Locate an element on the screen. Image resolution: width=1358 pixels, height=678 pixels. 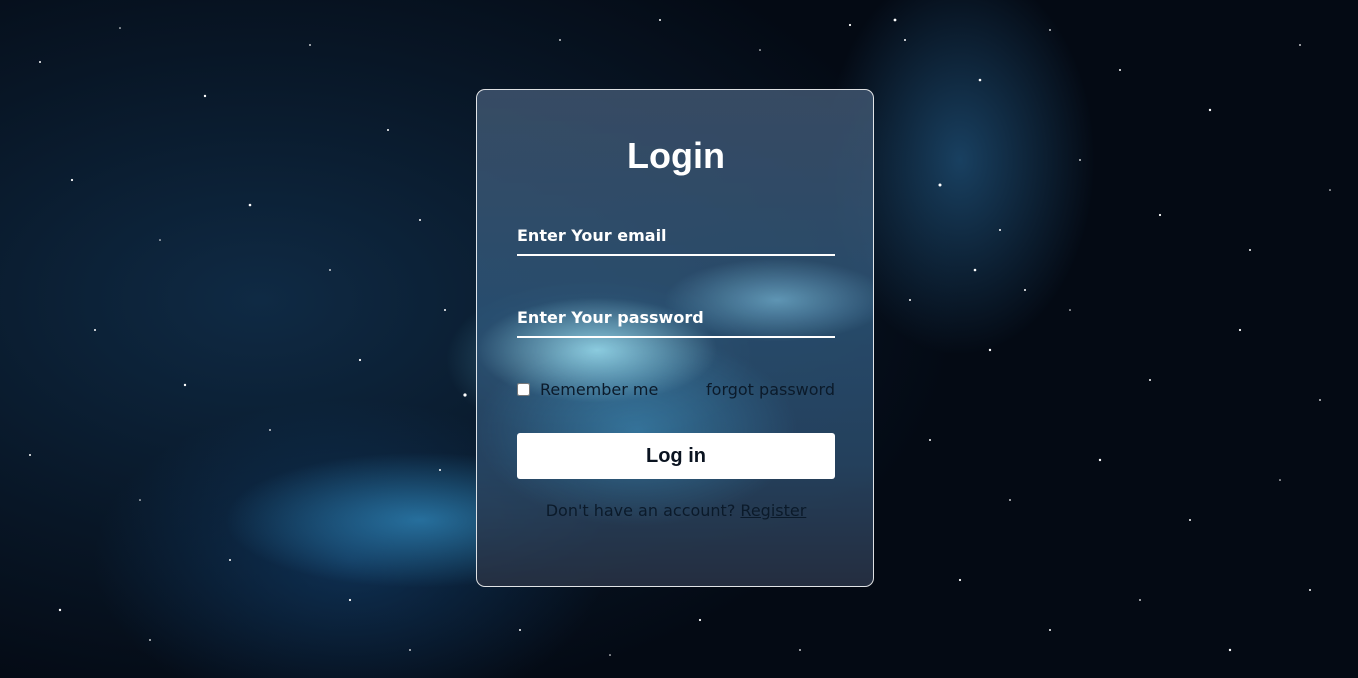
register-prompt: Don't have an account? Register is located at coordinates (675, 510).